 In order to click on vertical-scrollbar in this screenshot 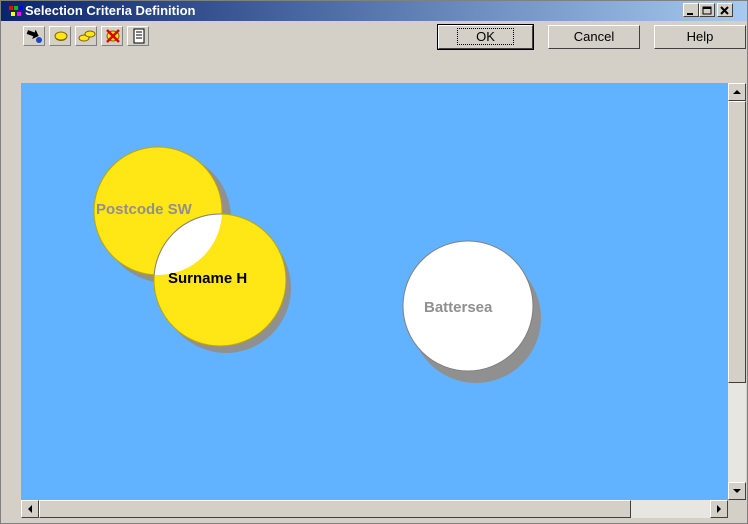, I will do `click(737, 291)`.